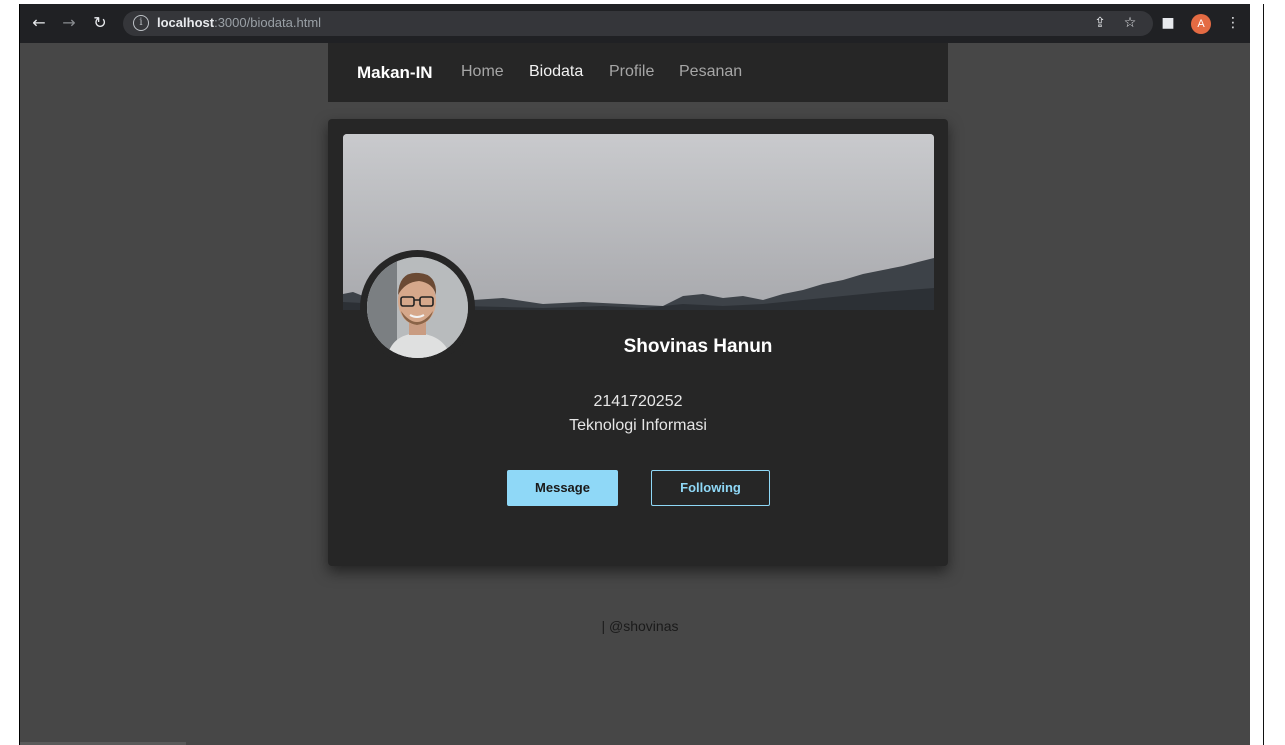  What do you see at coordinates (395, 73) in the screenshot?
I see `brand-logo: Makan-IN` at bounding box center [395, 73].